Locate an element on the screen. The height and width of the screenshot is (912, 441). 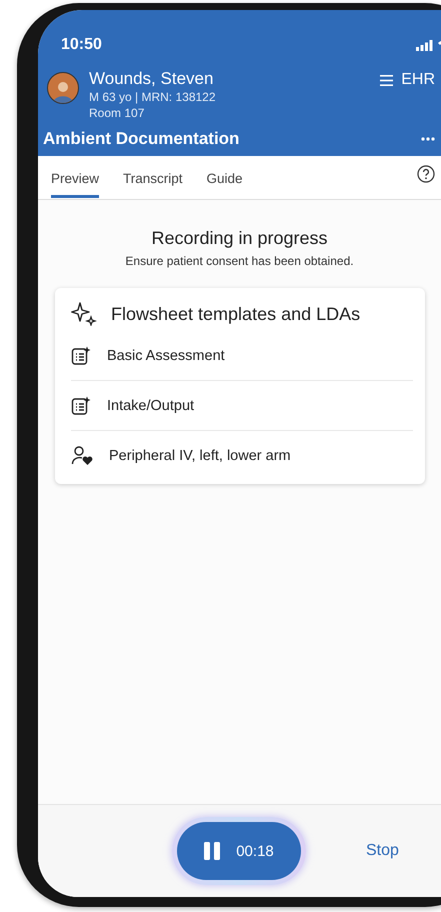
tab: Transcript is located at coordinates (153, 179).